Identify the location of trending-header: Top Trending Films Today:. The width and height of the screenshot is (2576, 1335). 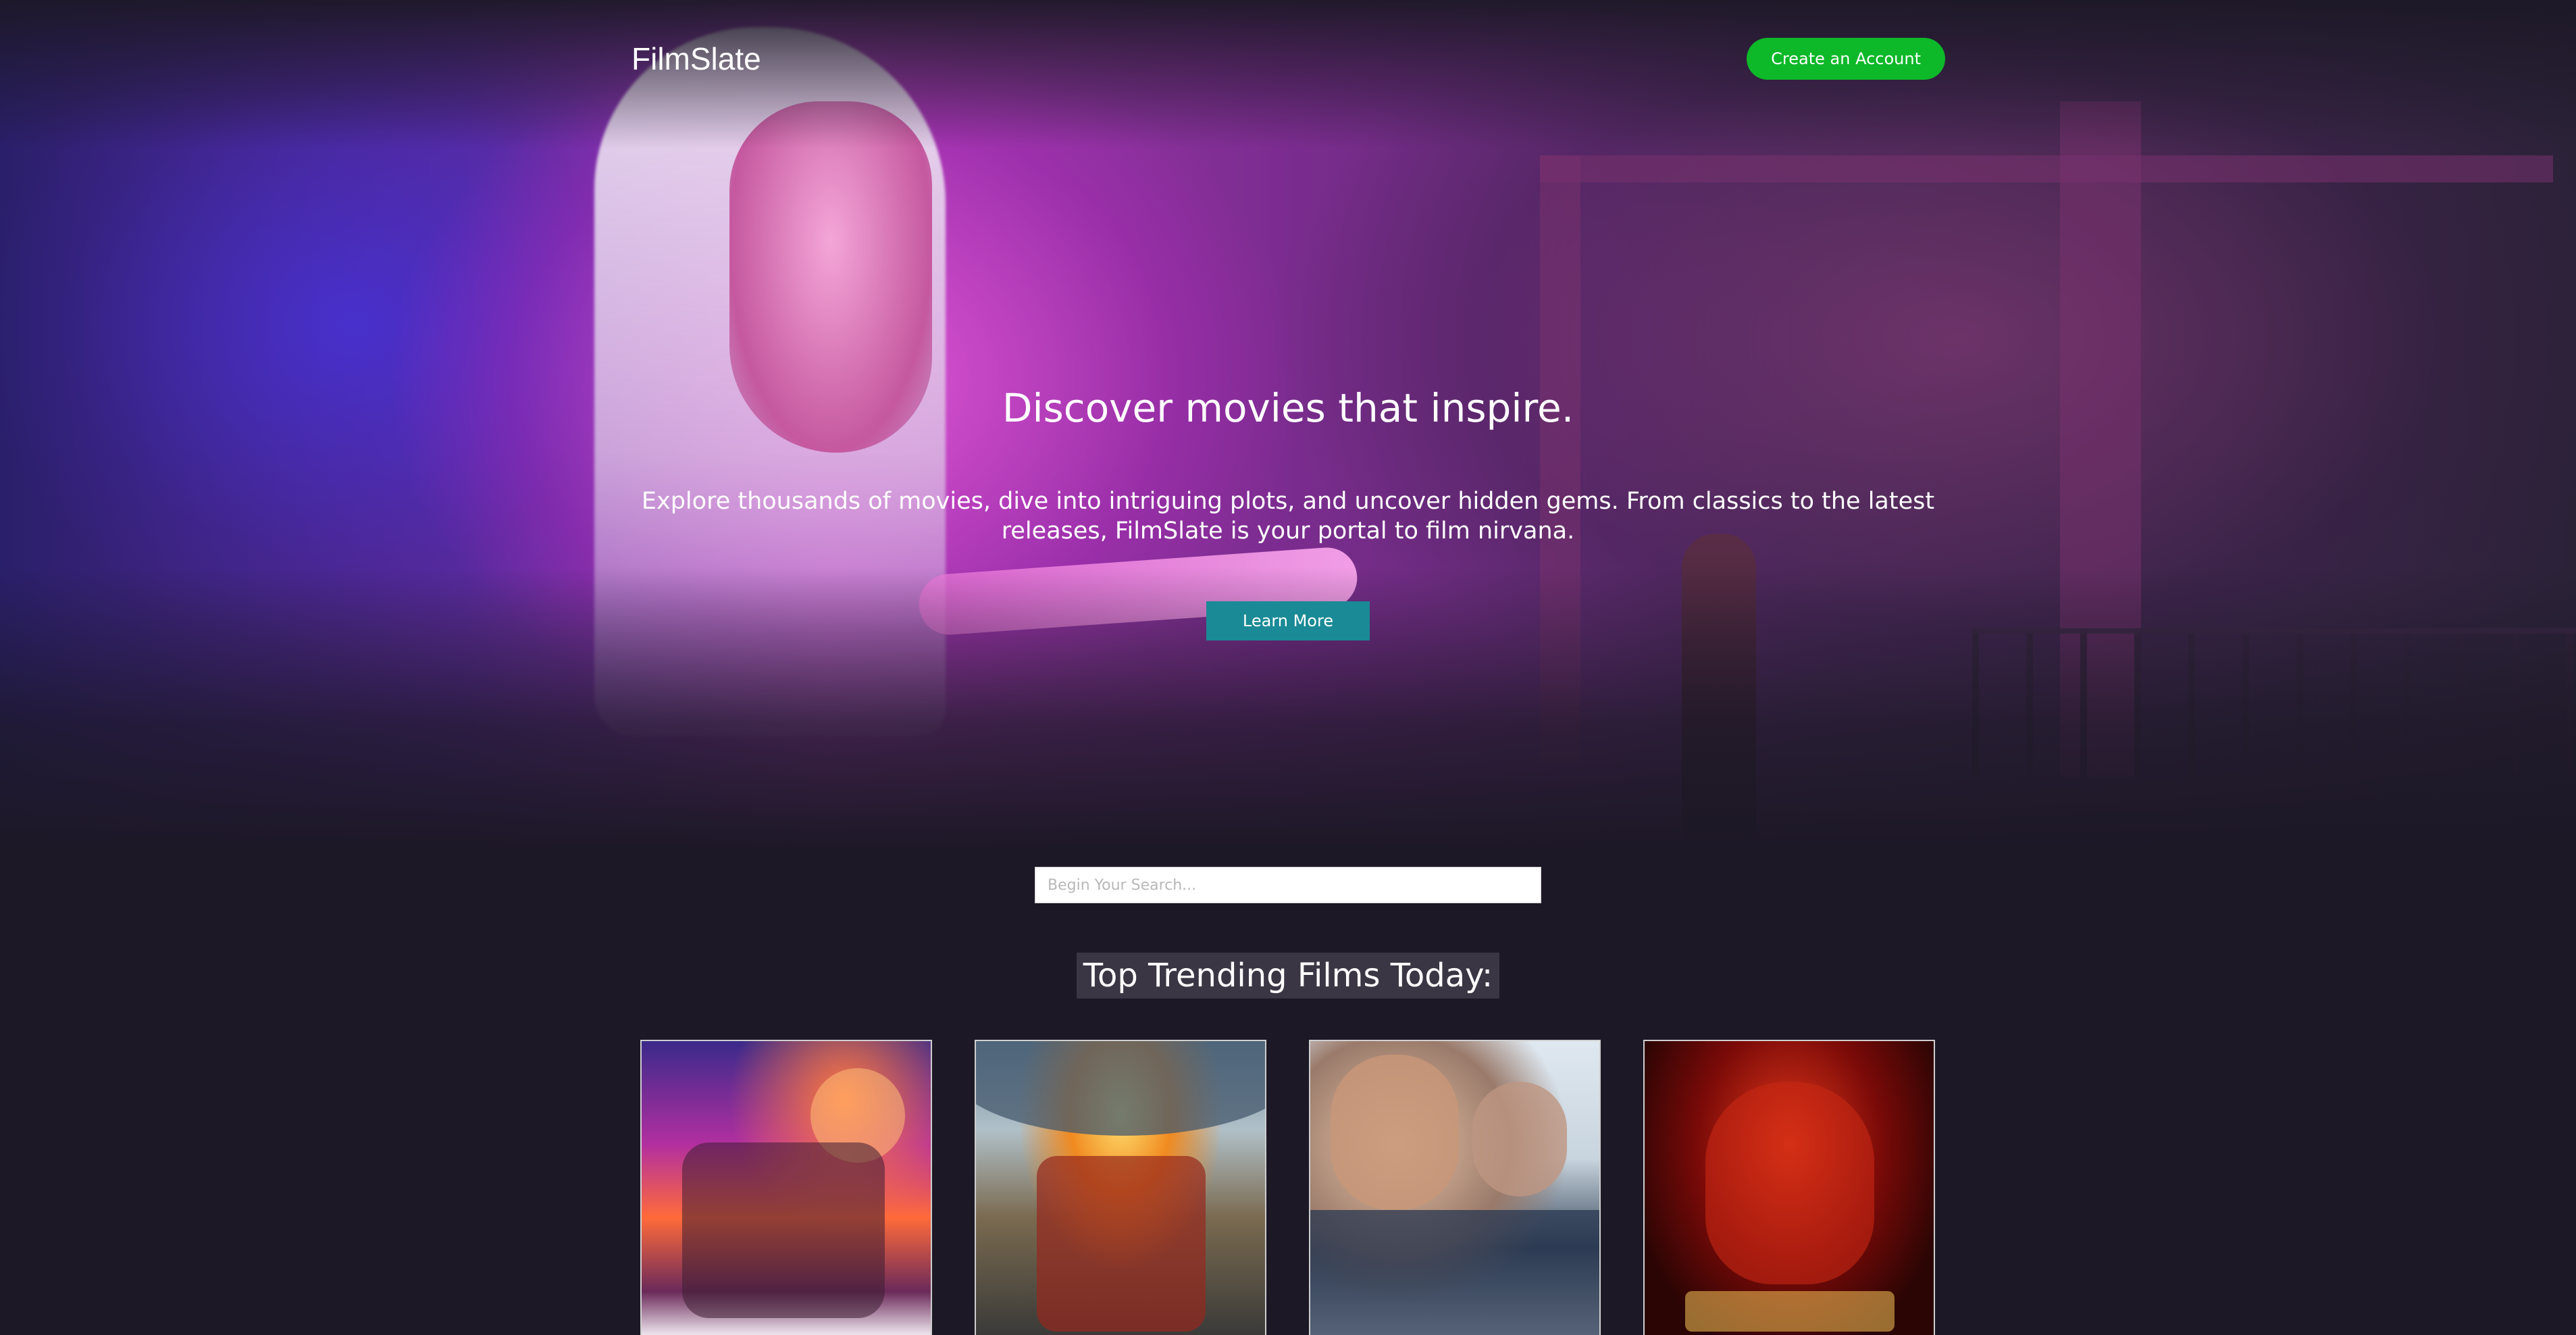
(1288, 976).